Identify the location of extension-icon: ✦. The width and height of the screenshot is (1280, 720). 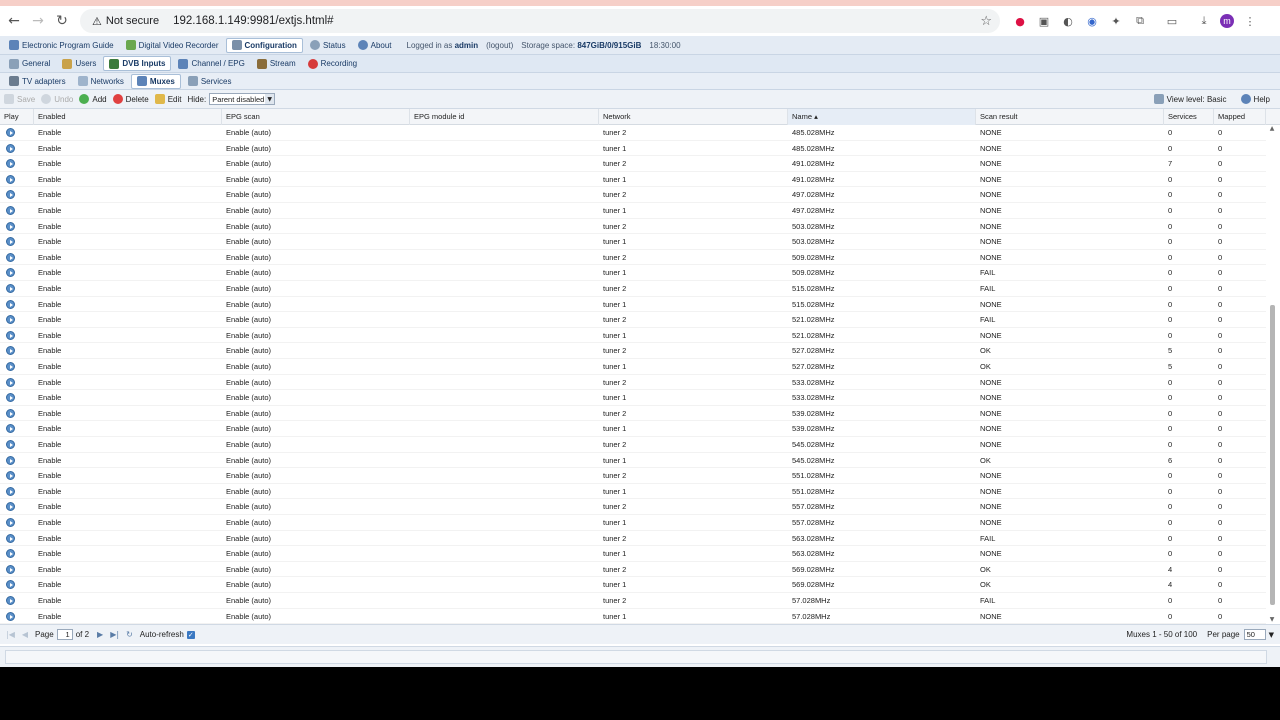
(1116, 21).